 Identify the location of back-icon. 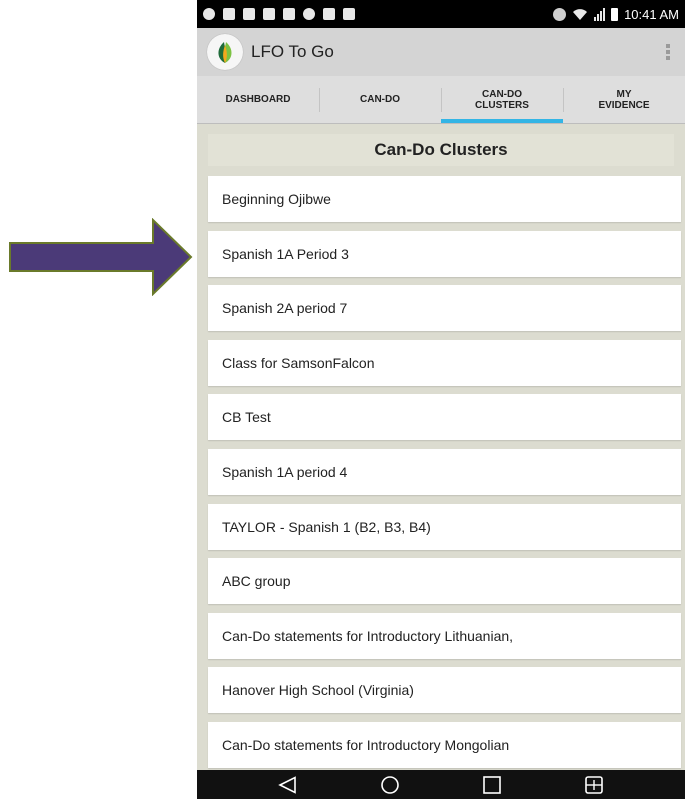
(288, 785).